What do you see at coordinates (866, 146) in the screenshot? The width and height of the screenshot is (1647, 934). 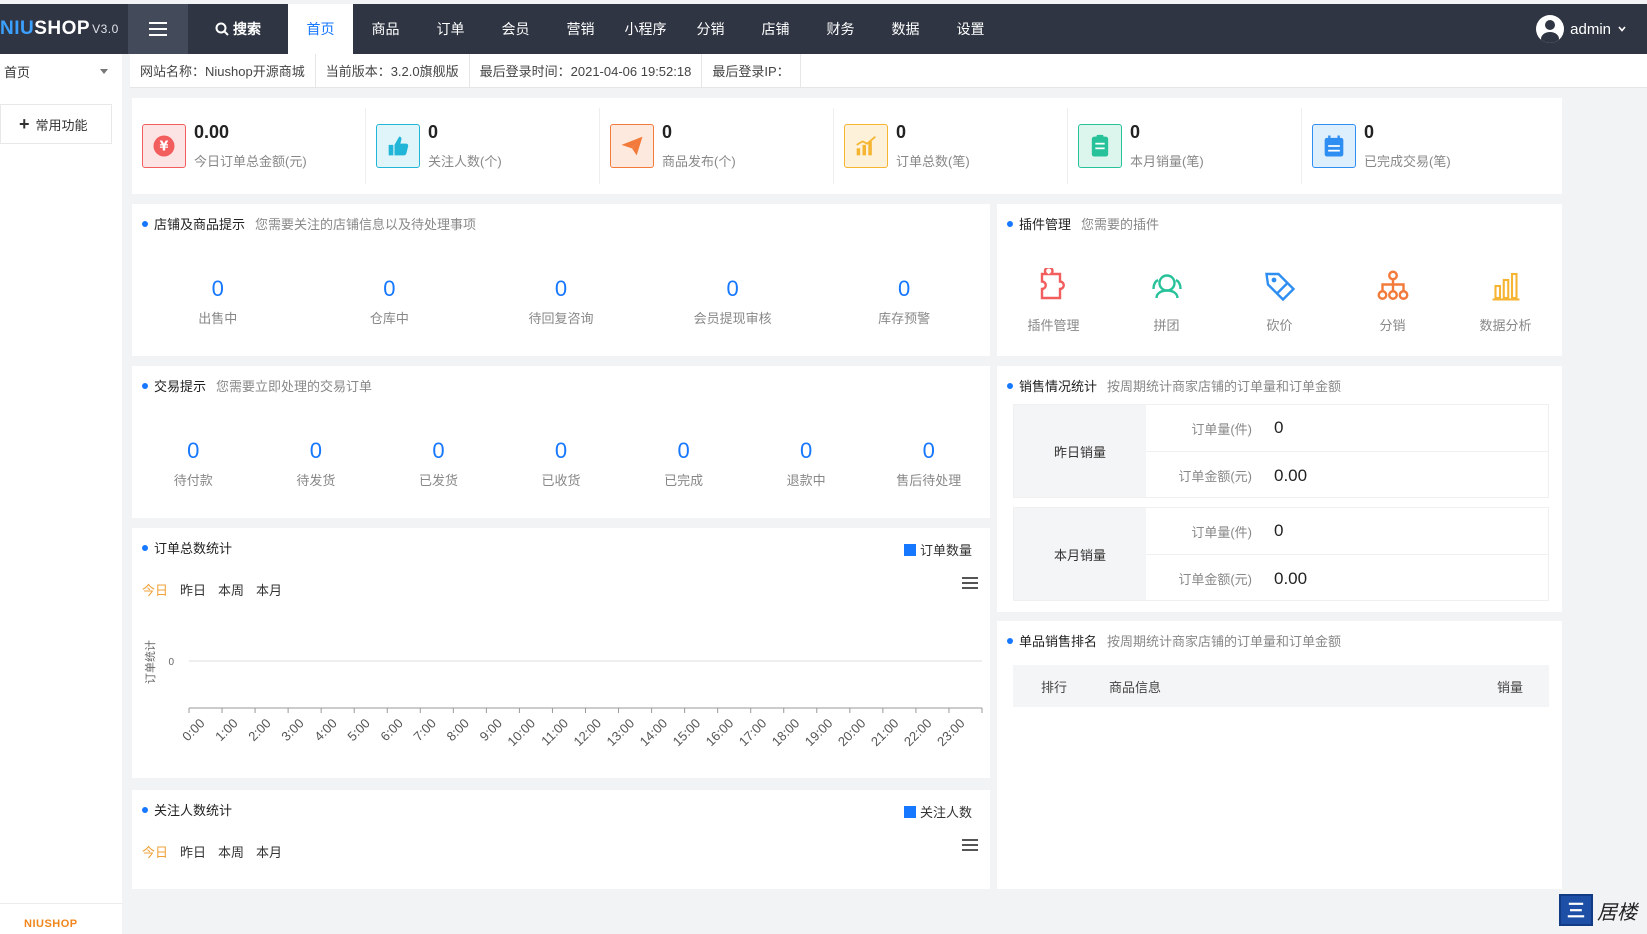 I see `bar-chart-icon` at bounding box center [866, 146].